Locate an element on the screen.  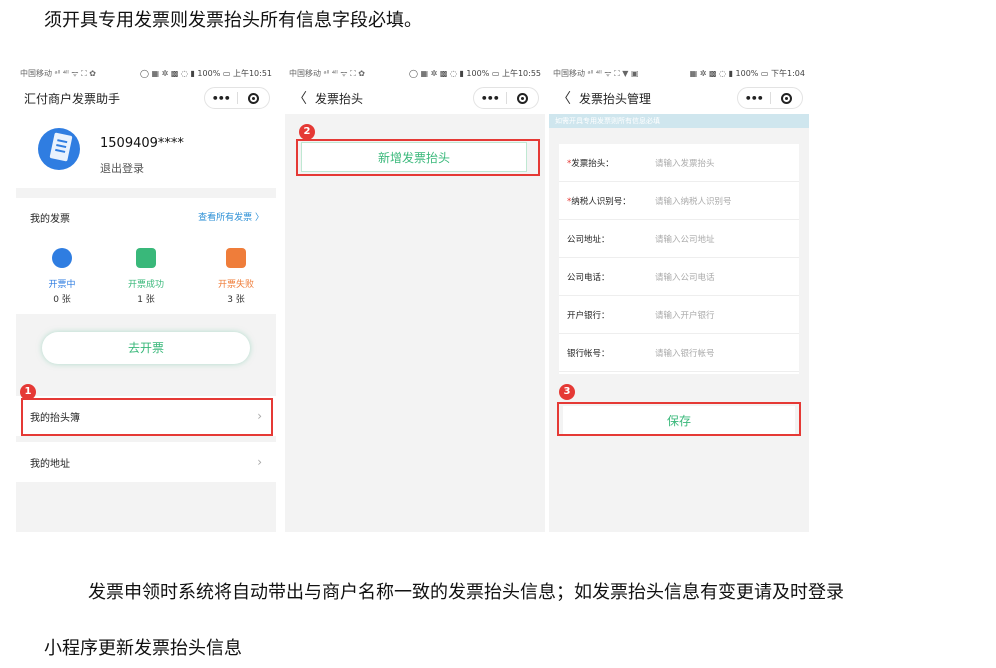
view-all-invoices-link: 查看所有发票 〉 is located at coordinates (231, 216).